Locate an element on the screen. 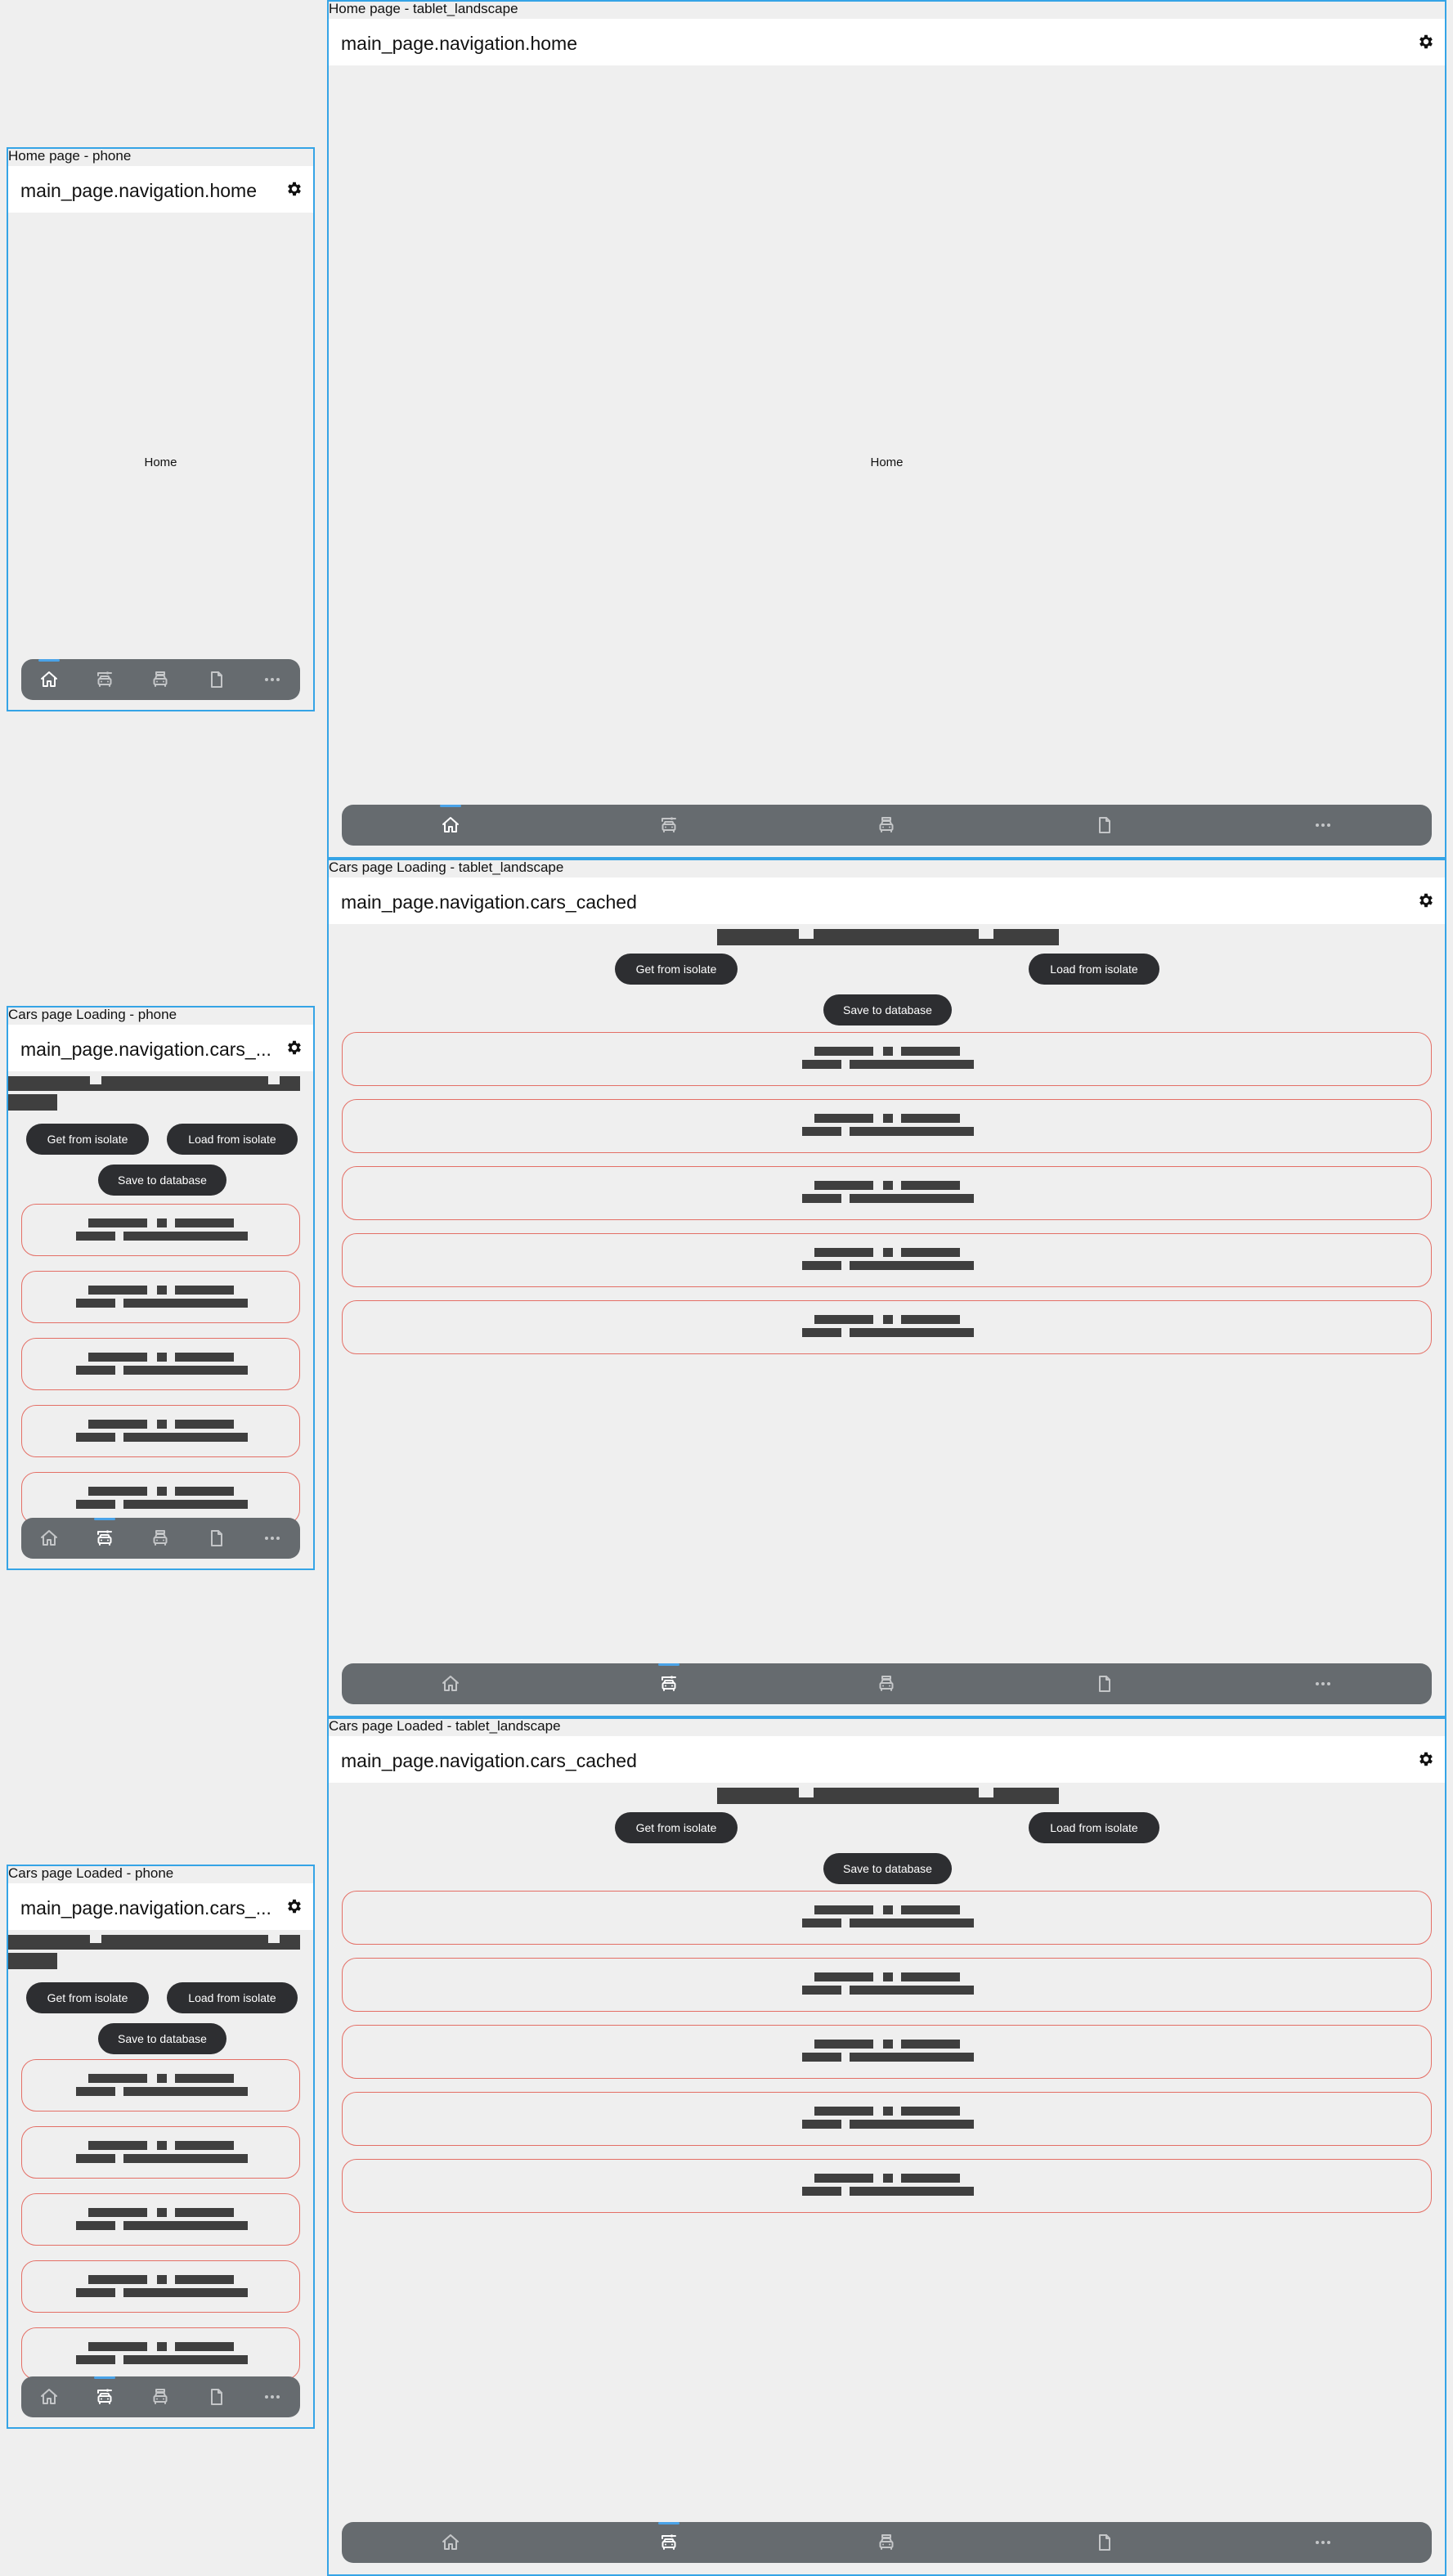 Image resolution: width=1453 pixels, height=2576 pixels. car-isolate-icon is located at coordinates (886, 1684).